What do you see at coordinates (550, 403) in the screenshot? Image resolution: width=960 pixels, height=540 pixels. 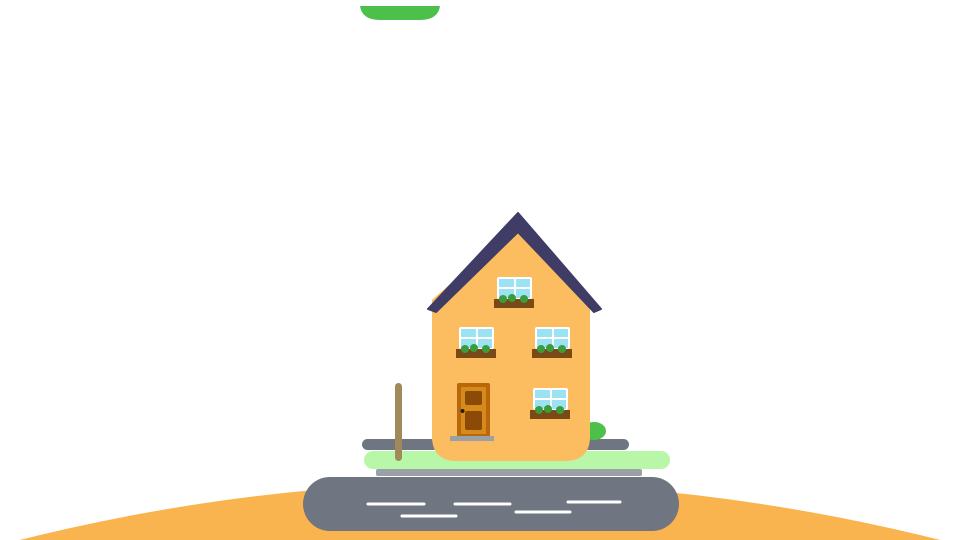 I see `window-lower-right` at bounding box center [550, 403].